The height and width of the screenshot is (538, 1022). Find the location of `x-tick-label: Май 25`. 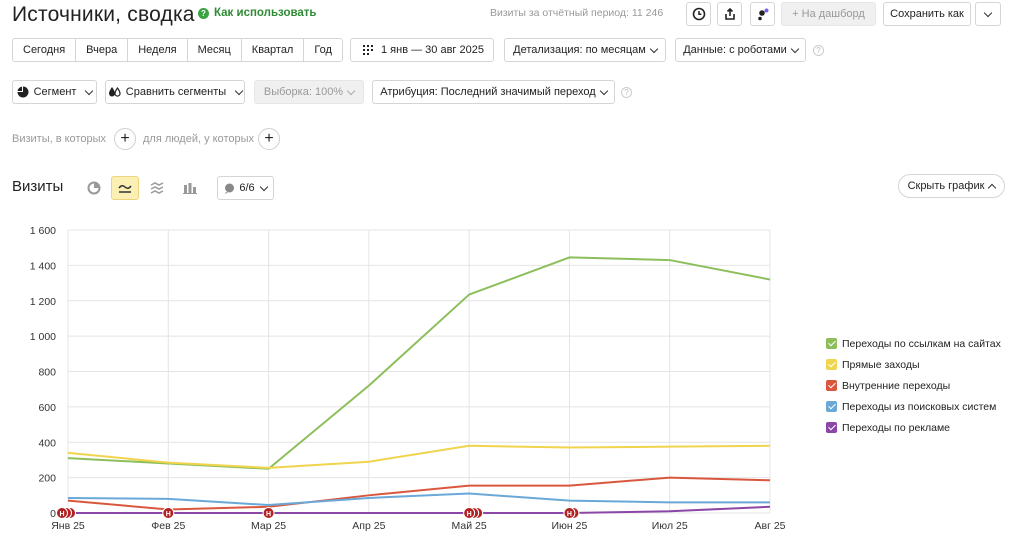

x-tick-label: Май 25 is located at coordinates (469, 526).